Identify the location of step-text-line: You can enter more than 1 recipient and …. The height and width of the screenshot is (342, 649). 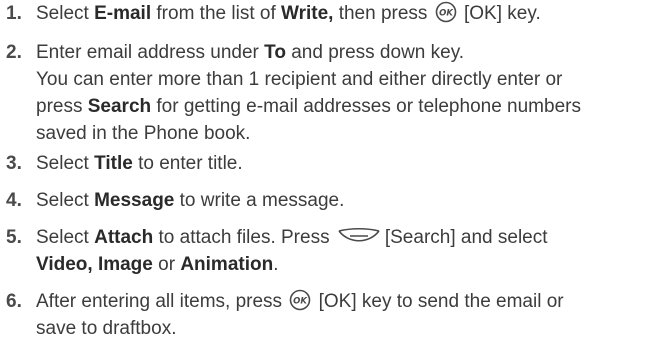
(299, 79).